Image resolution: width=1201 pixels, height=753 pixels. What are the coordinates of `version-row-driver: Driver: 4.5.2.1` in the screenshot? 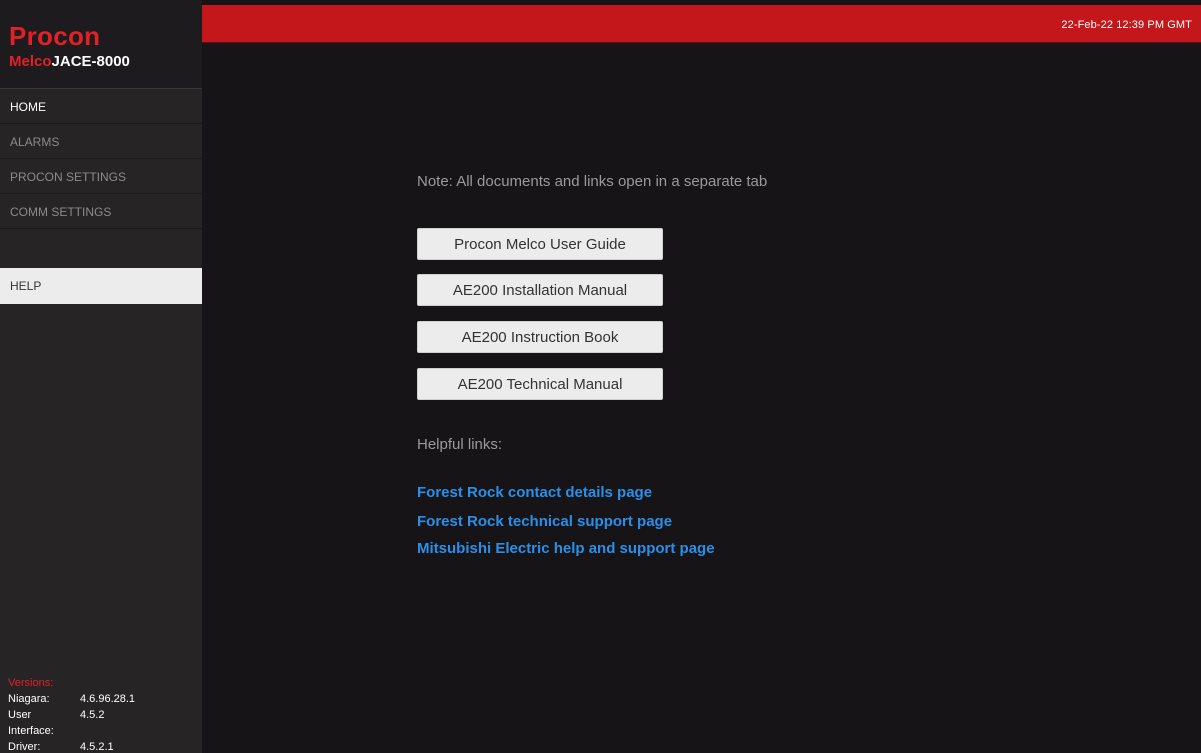 It's located at (71, 746).